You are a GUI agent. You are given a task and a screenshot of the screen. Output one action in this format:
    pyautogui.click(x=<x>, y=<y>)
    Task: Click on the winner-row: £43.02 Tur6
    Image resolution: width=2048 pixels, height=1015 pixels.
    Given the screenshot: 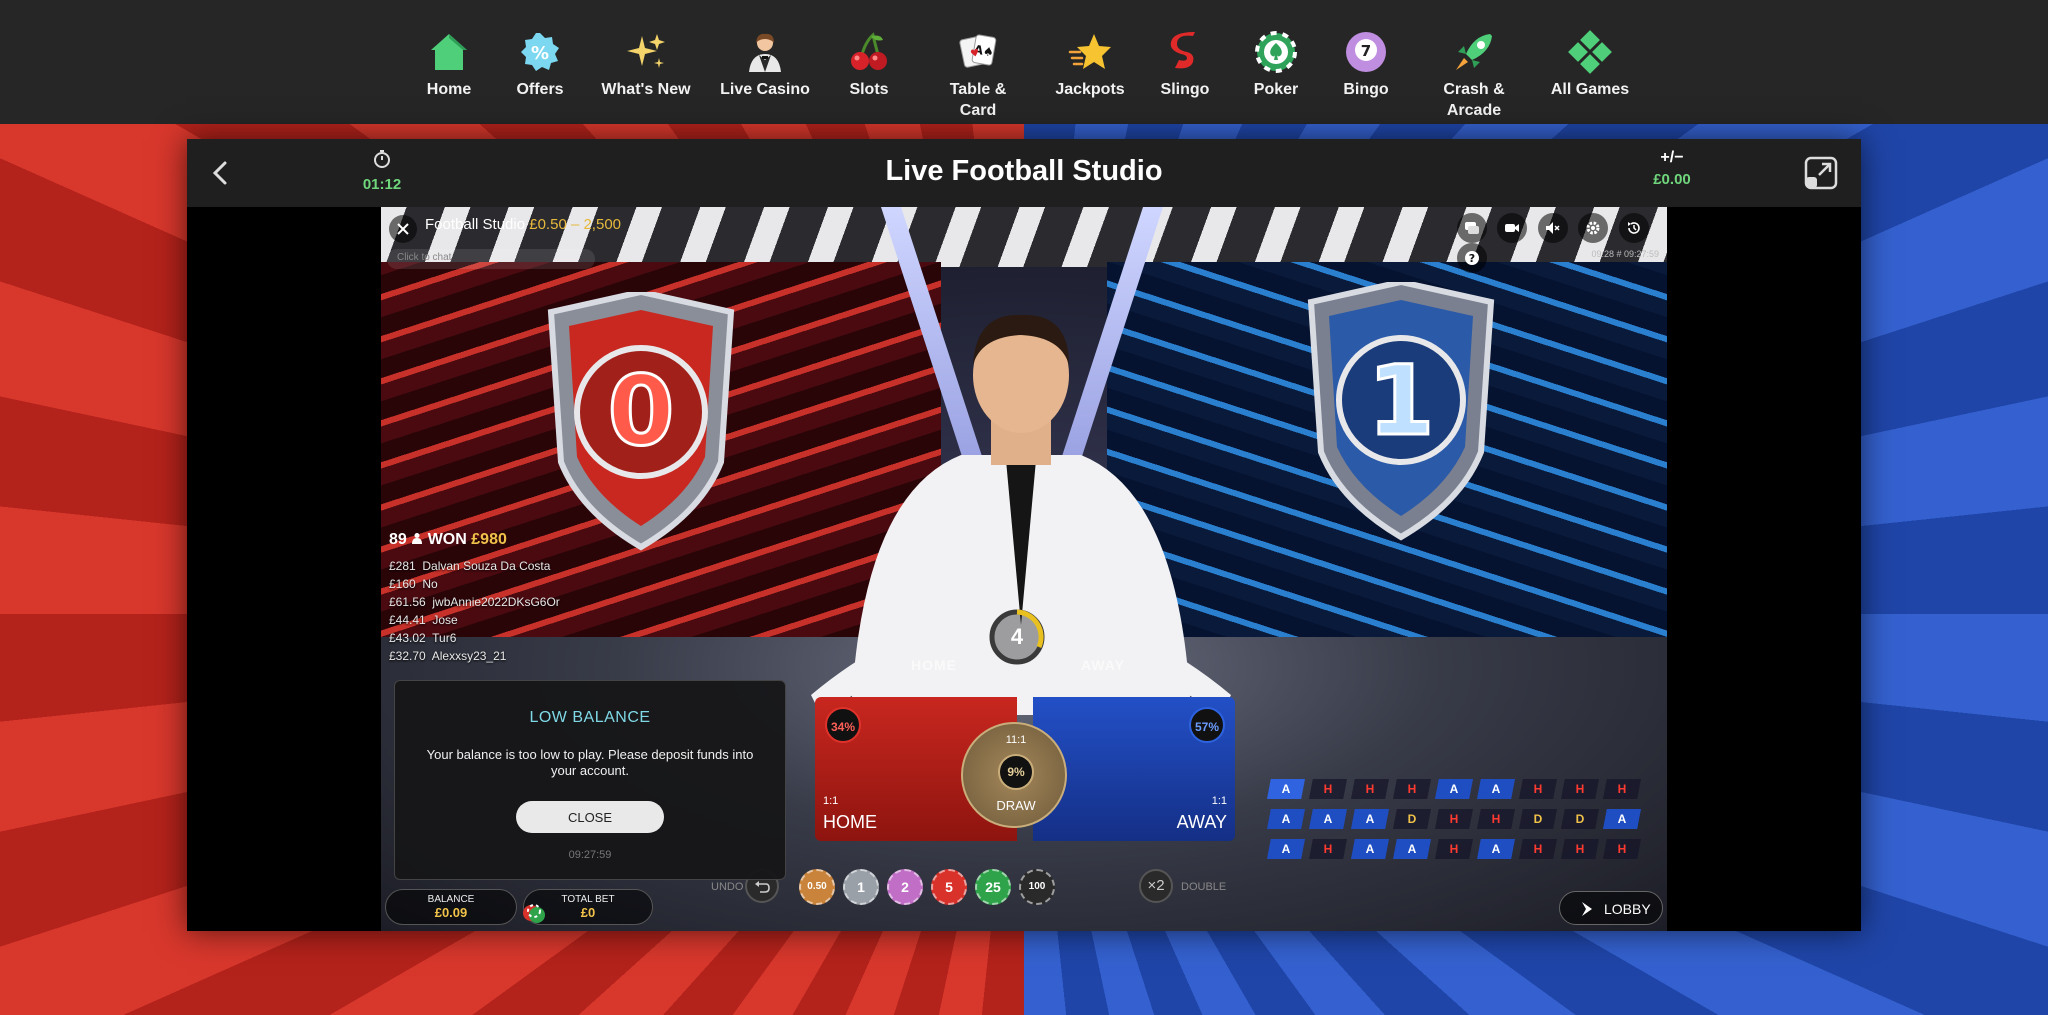 What is the action you would take?
    pyautogui.click(x=509, y=638)
    